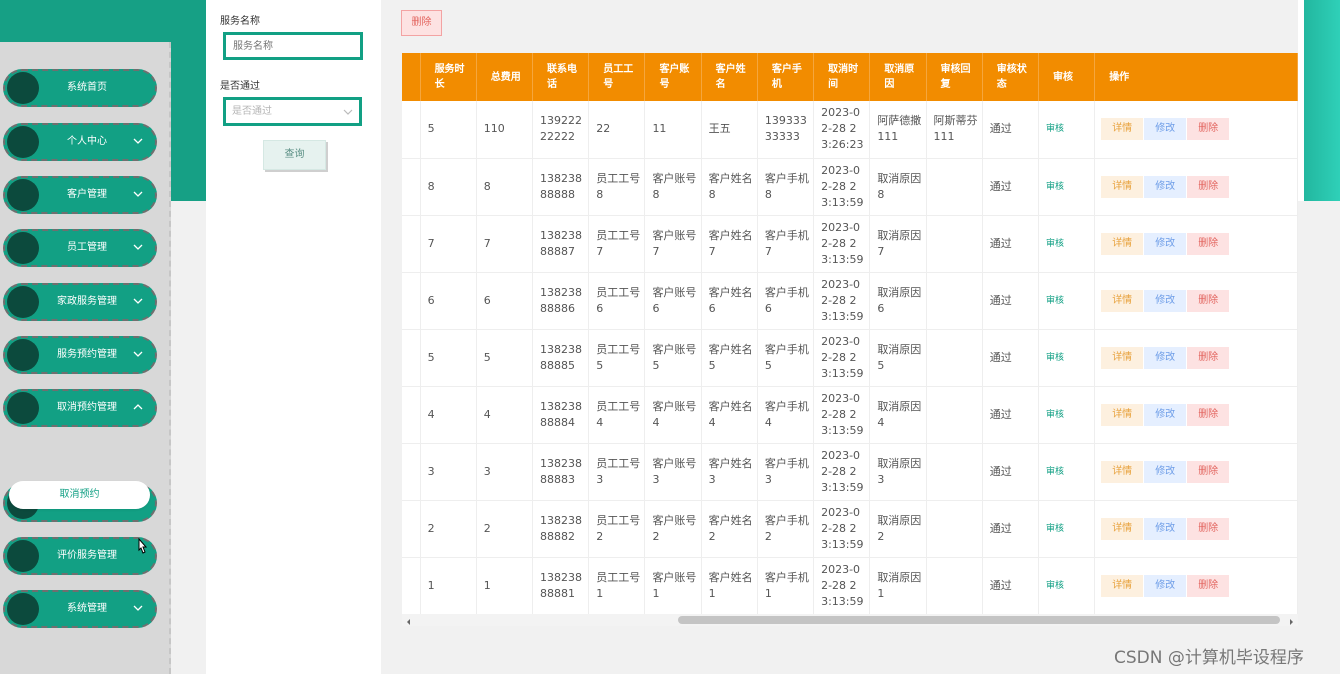  Describe the element at coordinates (617, 586) in the screenshot. I see `cell-staff-no: 员工工号1` at that location.